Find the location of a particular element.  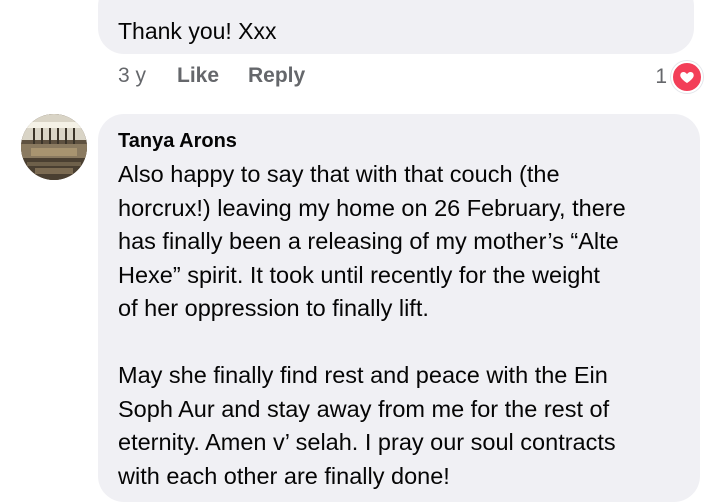

heart-icon is located at coordinates (687, 77).